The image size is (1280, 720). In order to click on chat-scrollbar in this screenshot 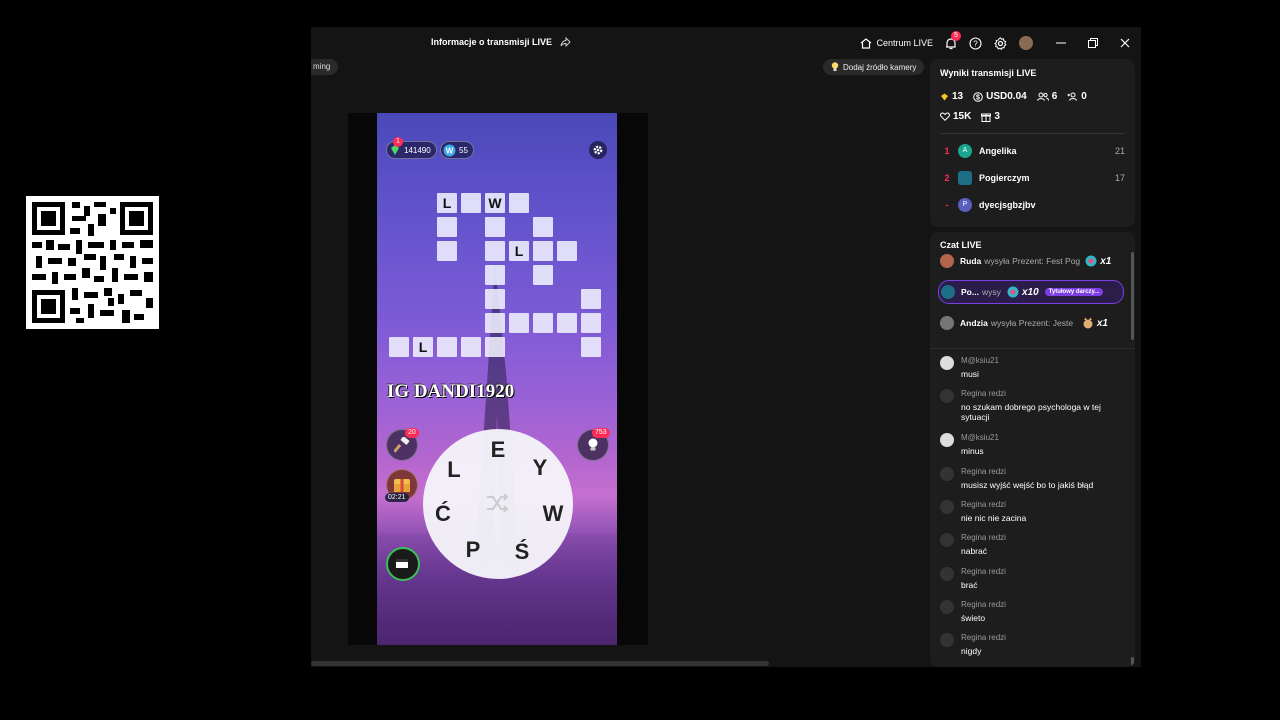, I will do `click(1132, 662)`.